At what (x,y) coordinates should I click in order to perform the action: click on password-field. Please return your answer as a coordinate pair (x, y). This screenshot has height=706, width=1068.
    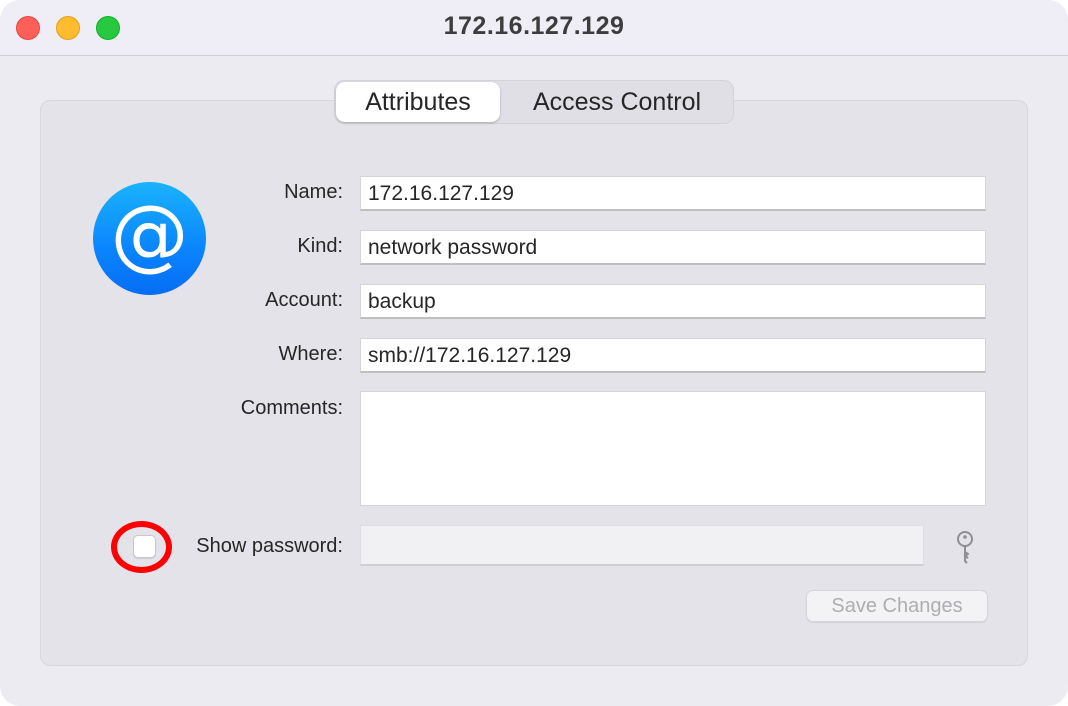
    Looking at the image, I should click on (642, 545).